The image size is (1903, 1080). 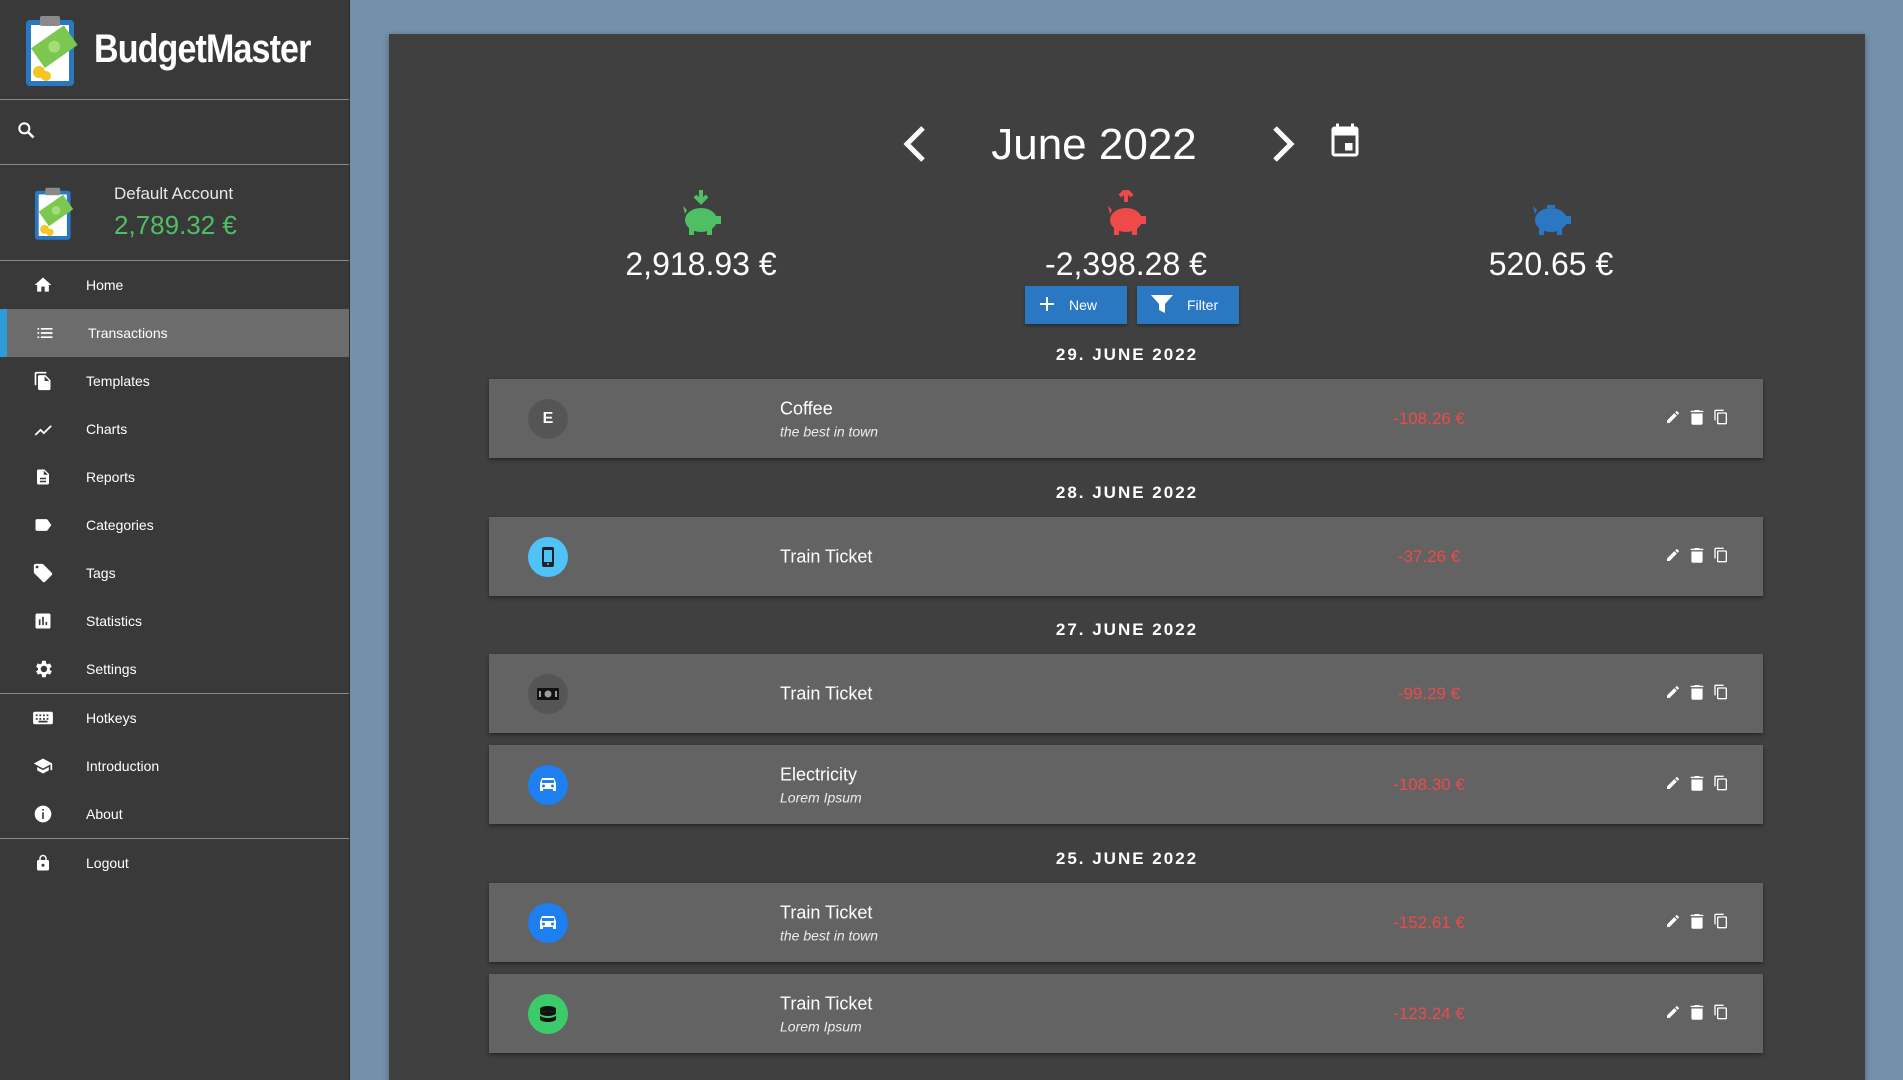 I want to click on transaction-amount: -108.26 €, so click(x=1429, y=418).